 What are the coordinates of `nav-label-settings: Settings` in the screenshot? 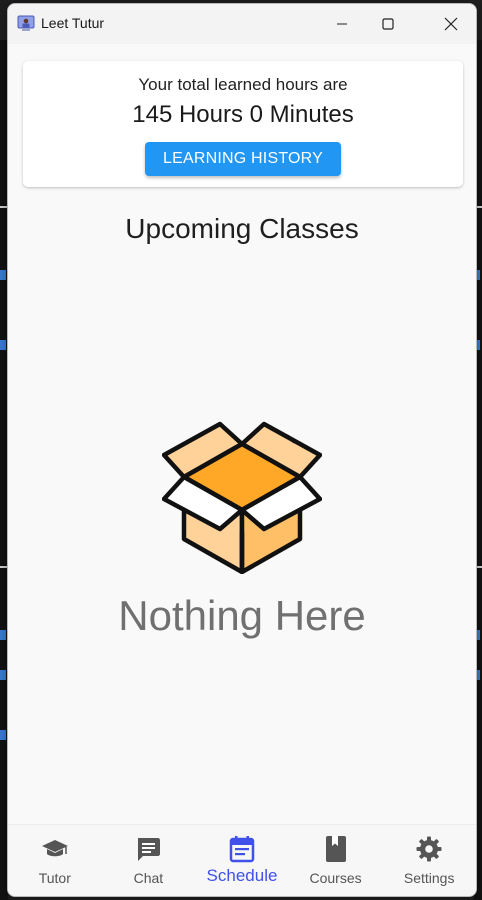 It's located at (429, 878).